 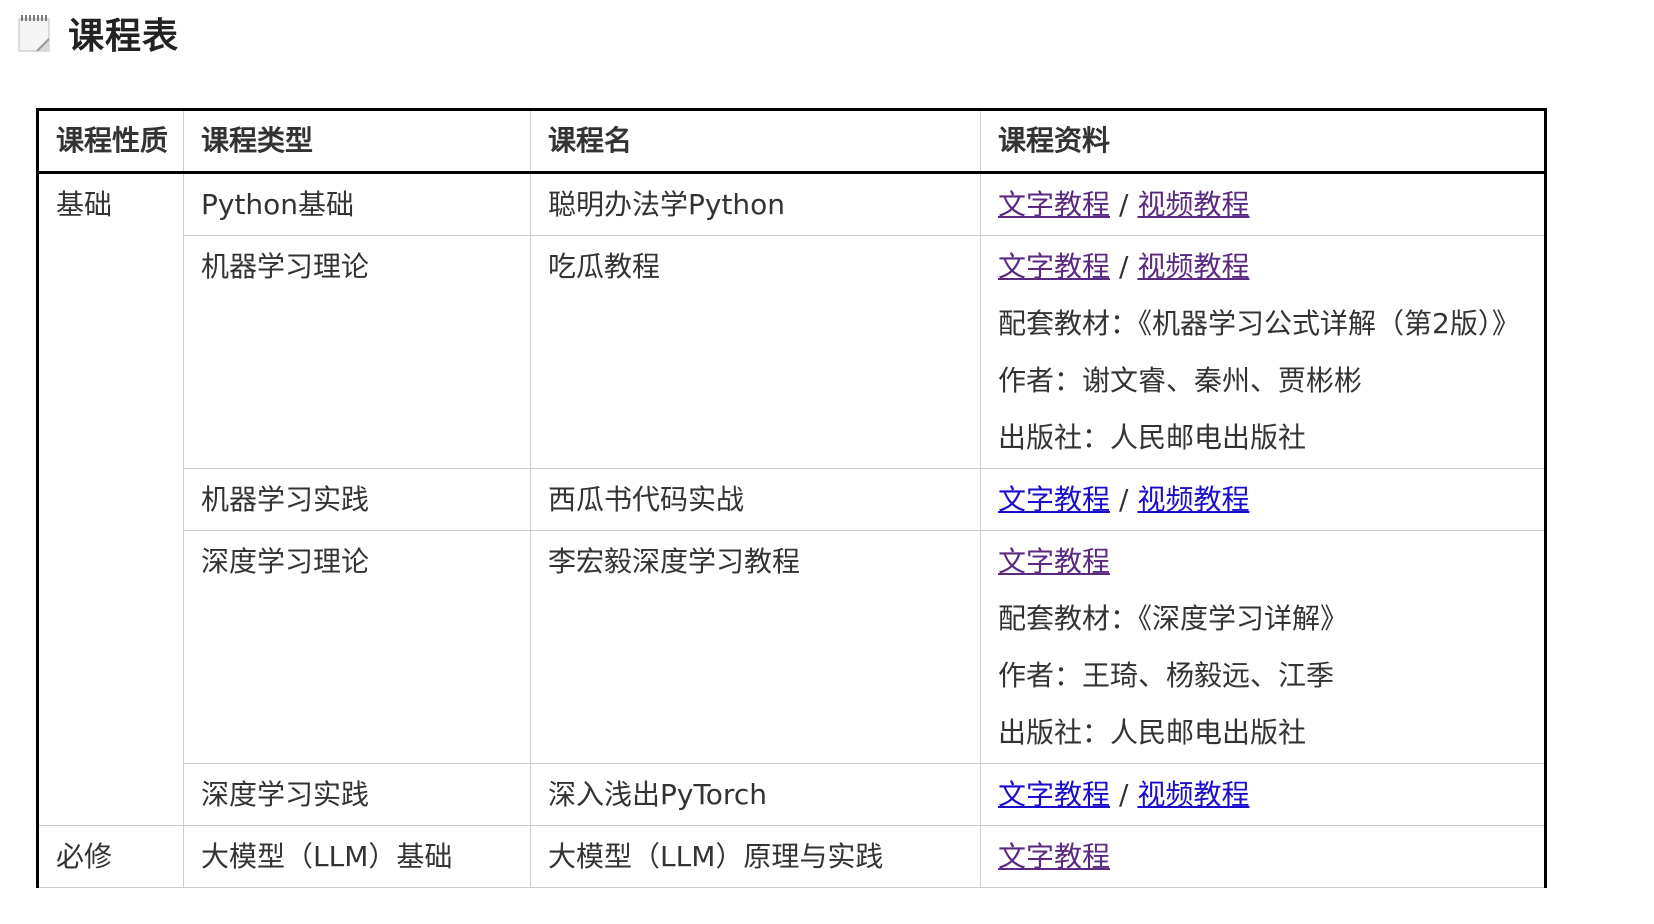 I want to click on cell-course-name: 李宏毅深度学习教程, so click(x=755, y=647).